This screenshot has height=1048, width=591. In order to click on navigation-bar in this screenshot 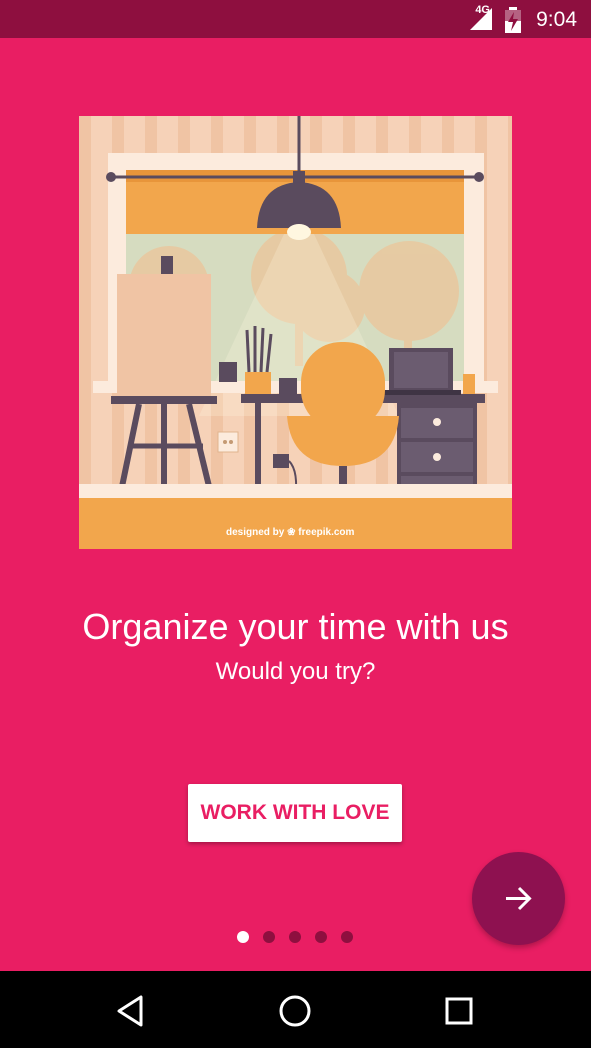, I will do `click(295, 1009)`.